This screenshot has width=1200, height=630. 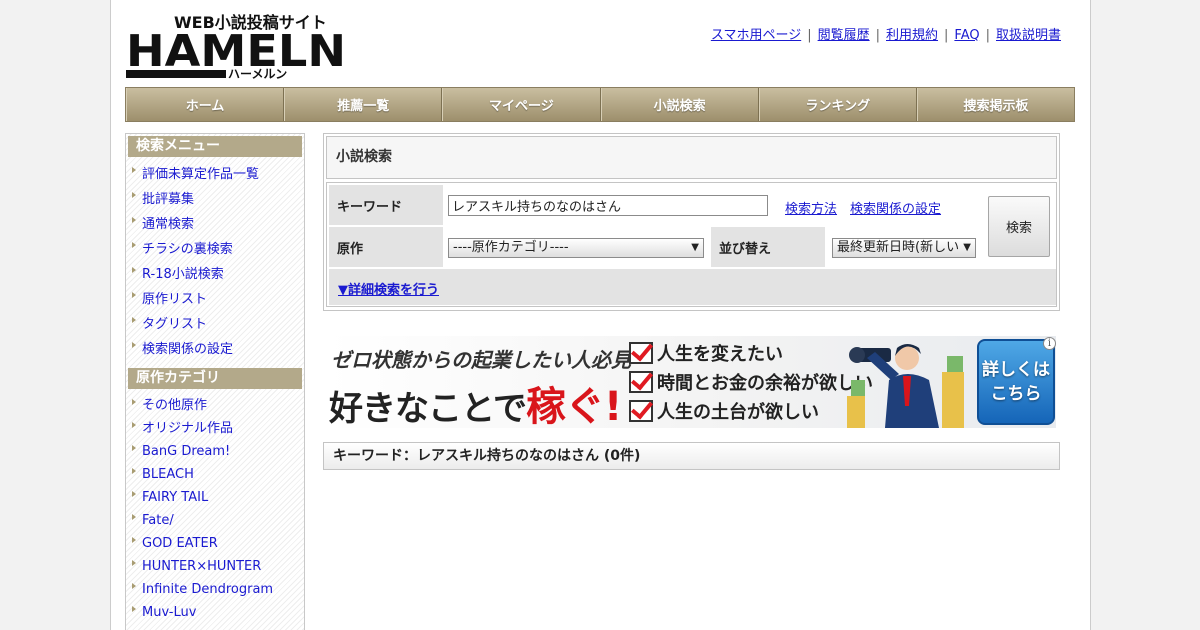 What do you see at coordinates (205, 104) in the screenshot?
I see `nav-home: ホーム` at bounding box center [205, 104].